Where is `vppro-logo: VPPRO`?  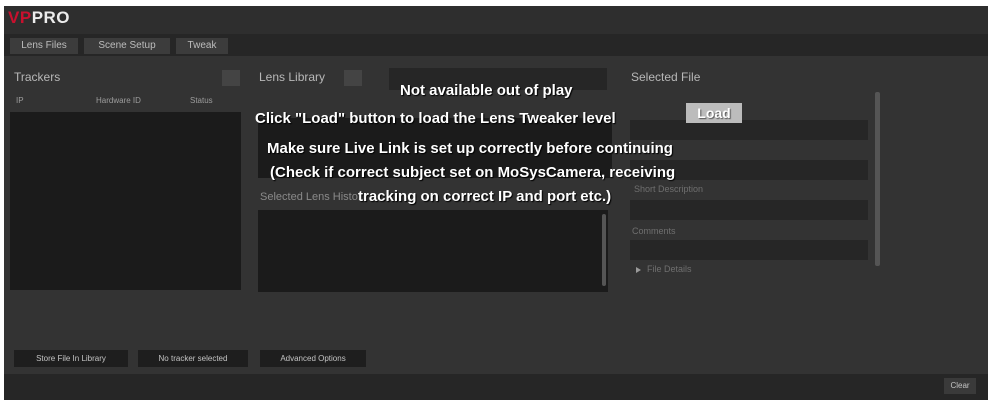 vppro-logo: VPPRO is located at coordinates (39, 18).